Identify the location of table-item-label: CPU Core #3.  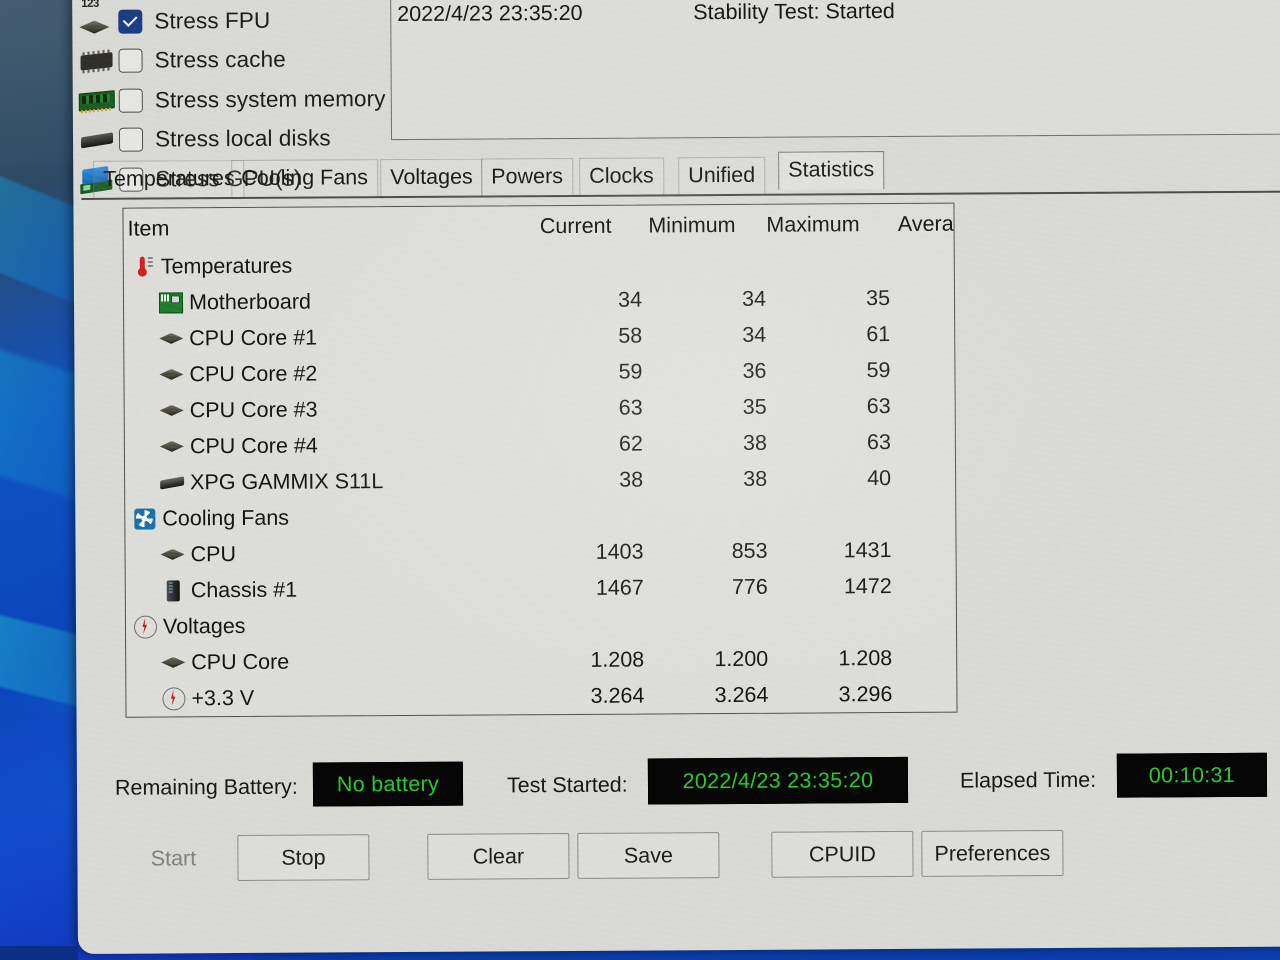
(253, 409).